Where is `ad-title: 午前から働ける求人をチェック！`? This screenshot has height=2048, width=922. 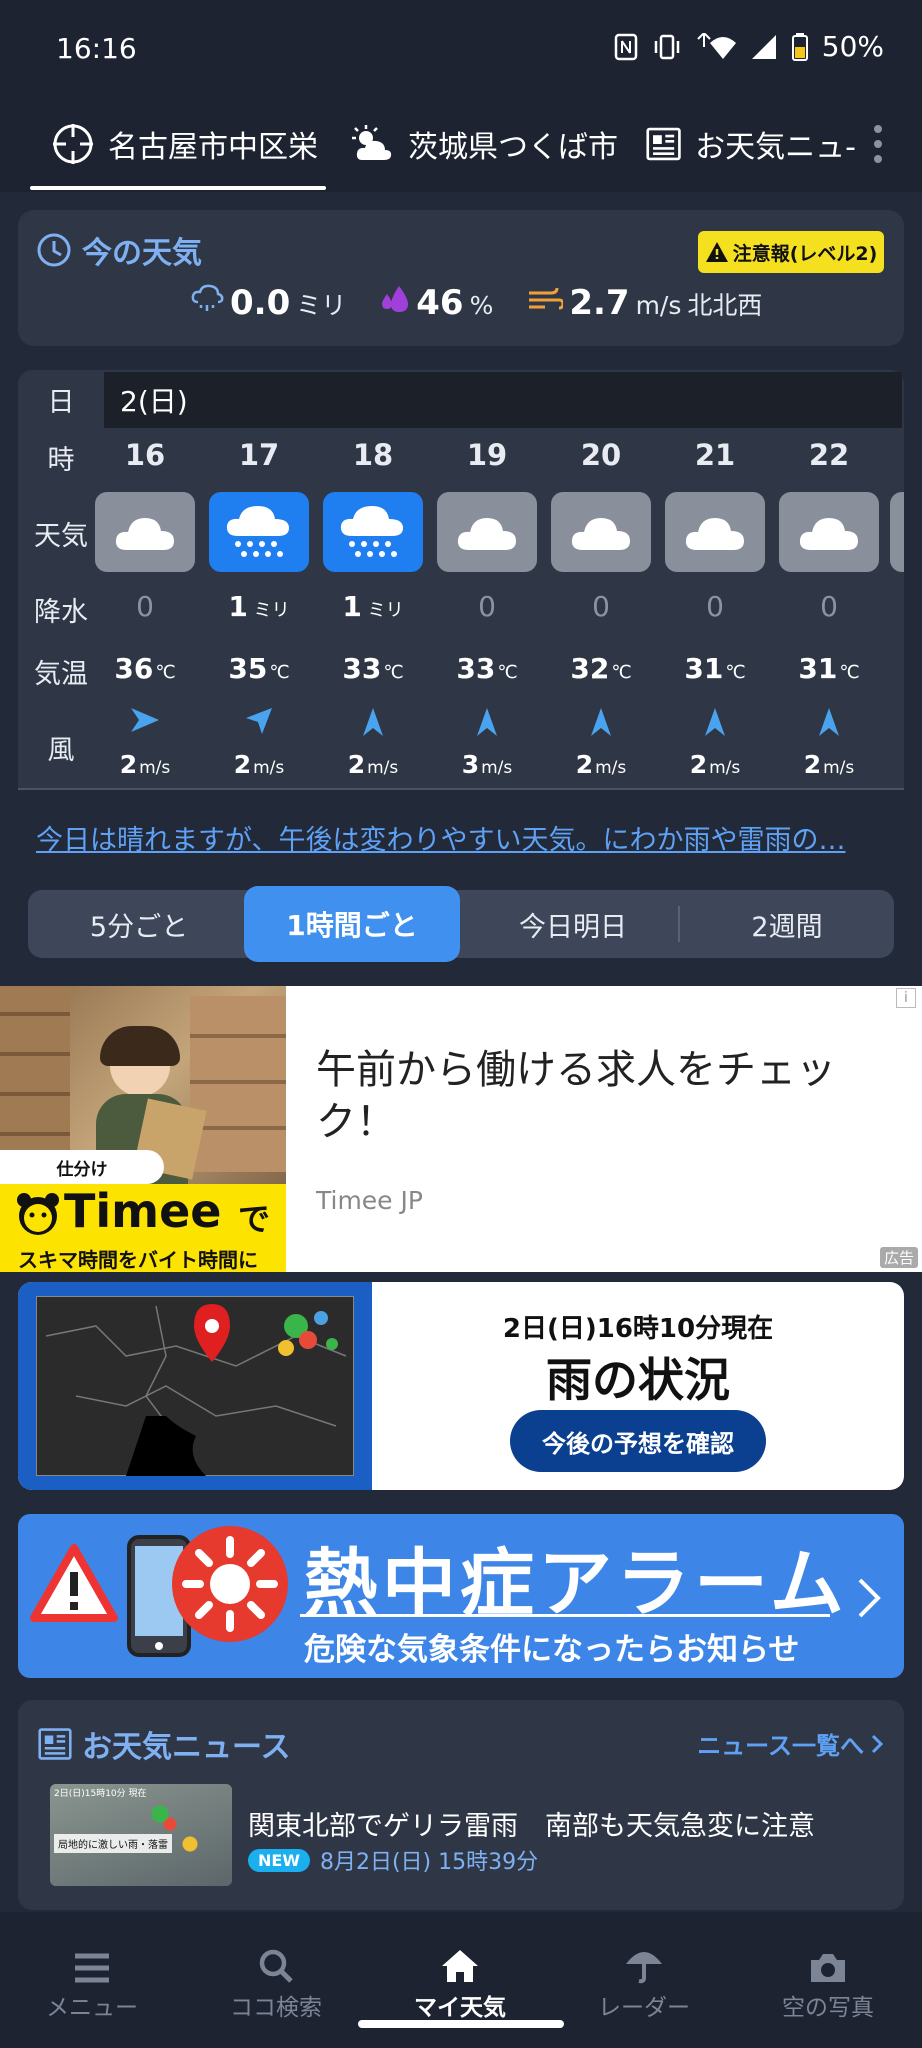
ad-title: 午前から働ける求人をチェック！ is located at coordinates (576, 1096).